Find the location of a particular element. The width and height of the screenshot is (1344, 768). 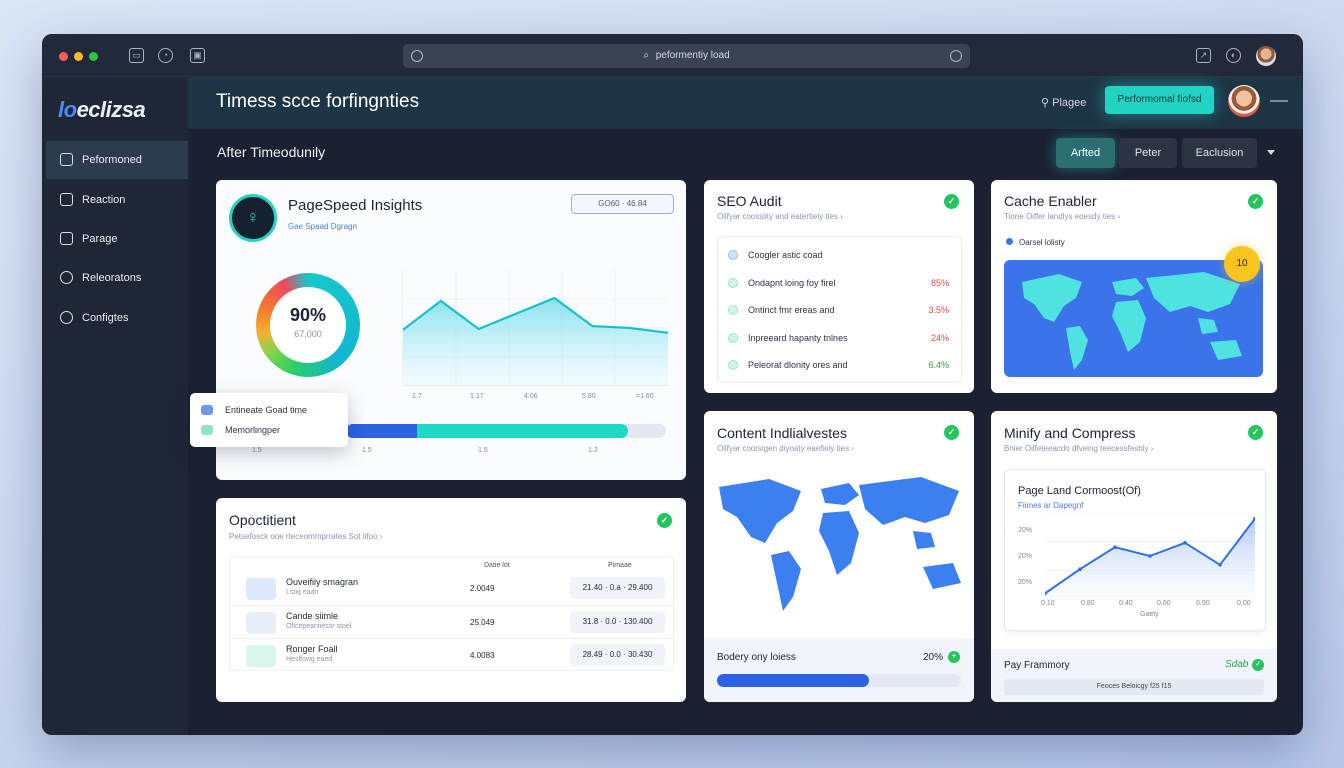

range-field: 21.40 · 0.a · 29.400 is located at coordinates (617, 588).